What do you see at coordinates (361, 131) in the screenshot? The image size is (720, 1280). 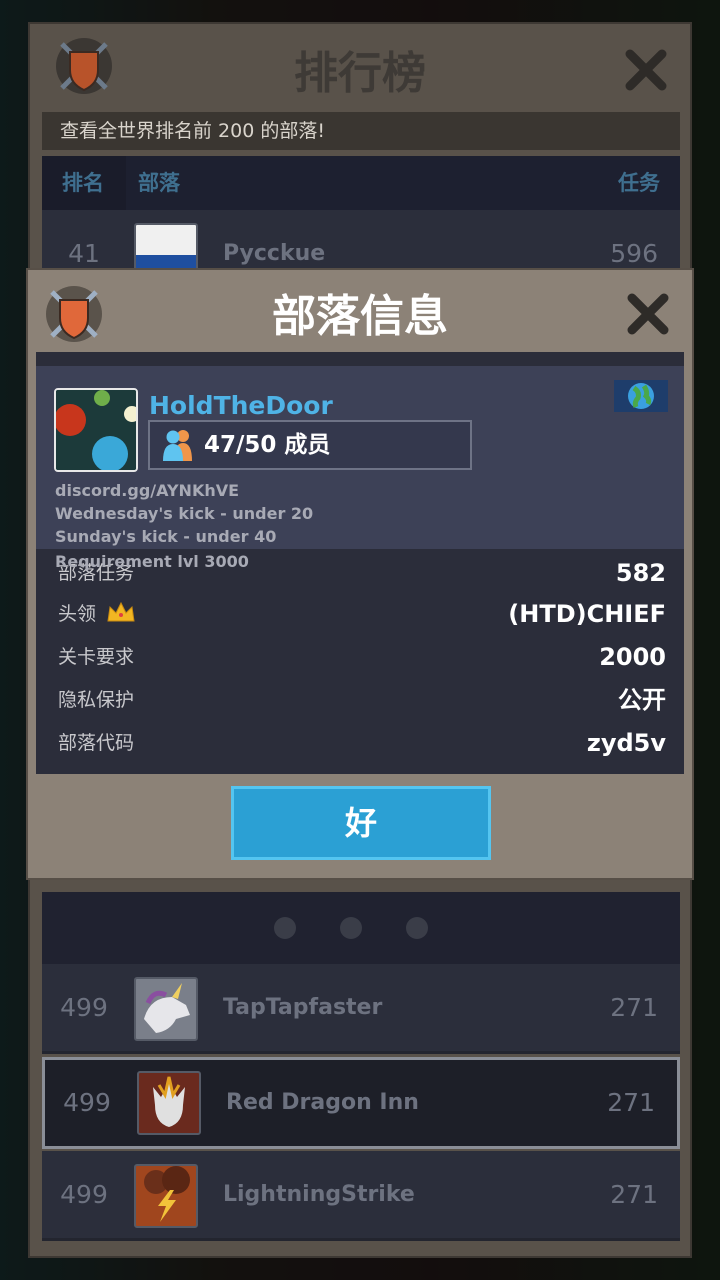 I see `leaderboard-subtitle: 查看全世界排名前 200 的部落!` at bounding box center [361, 131].